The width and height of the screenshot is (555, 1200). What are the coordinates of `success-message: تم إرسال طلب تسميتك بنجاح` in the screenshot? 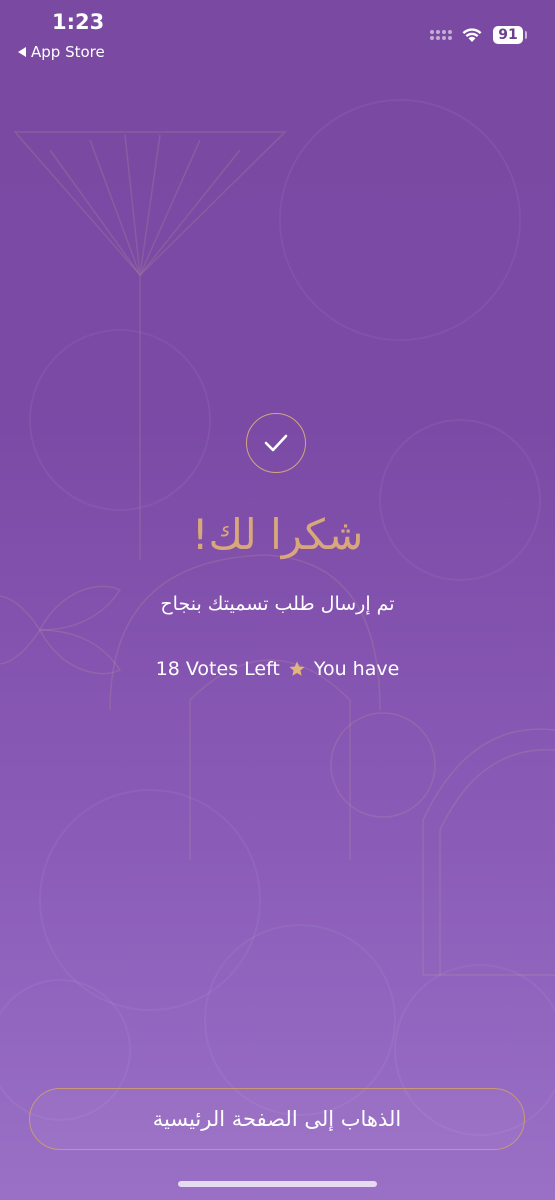 It's located at (277, 604).